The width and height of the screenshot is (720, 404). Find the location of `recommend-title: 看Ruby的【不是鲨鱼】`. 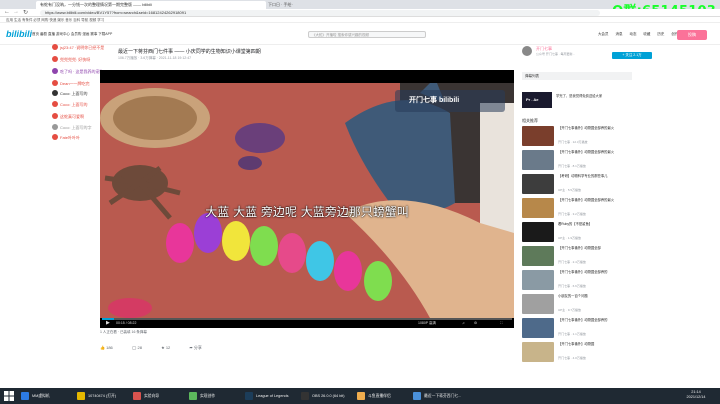

recommend-title: 看Ruby的【不是鲨鱼】 is located at coordinates (588, 228).